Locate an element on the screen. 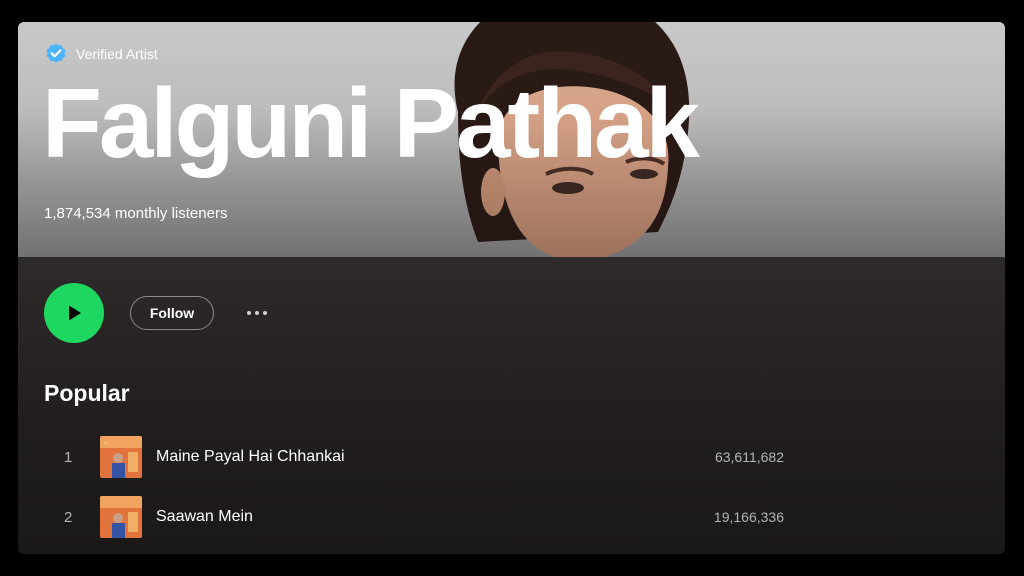 The image size is (1024, 576). track-number: 2 is located at coordinates (68, 517).